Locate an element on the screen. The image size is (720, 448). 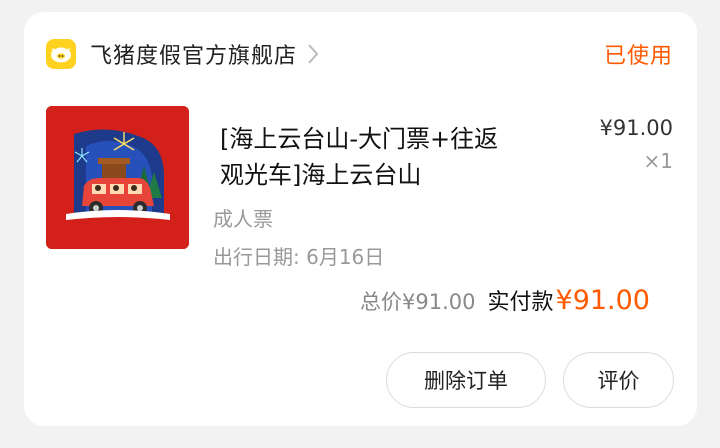
order-totals: 总价 ¥91.00 实付款 ¥91.00 is located at coordinates (505, 304).